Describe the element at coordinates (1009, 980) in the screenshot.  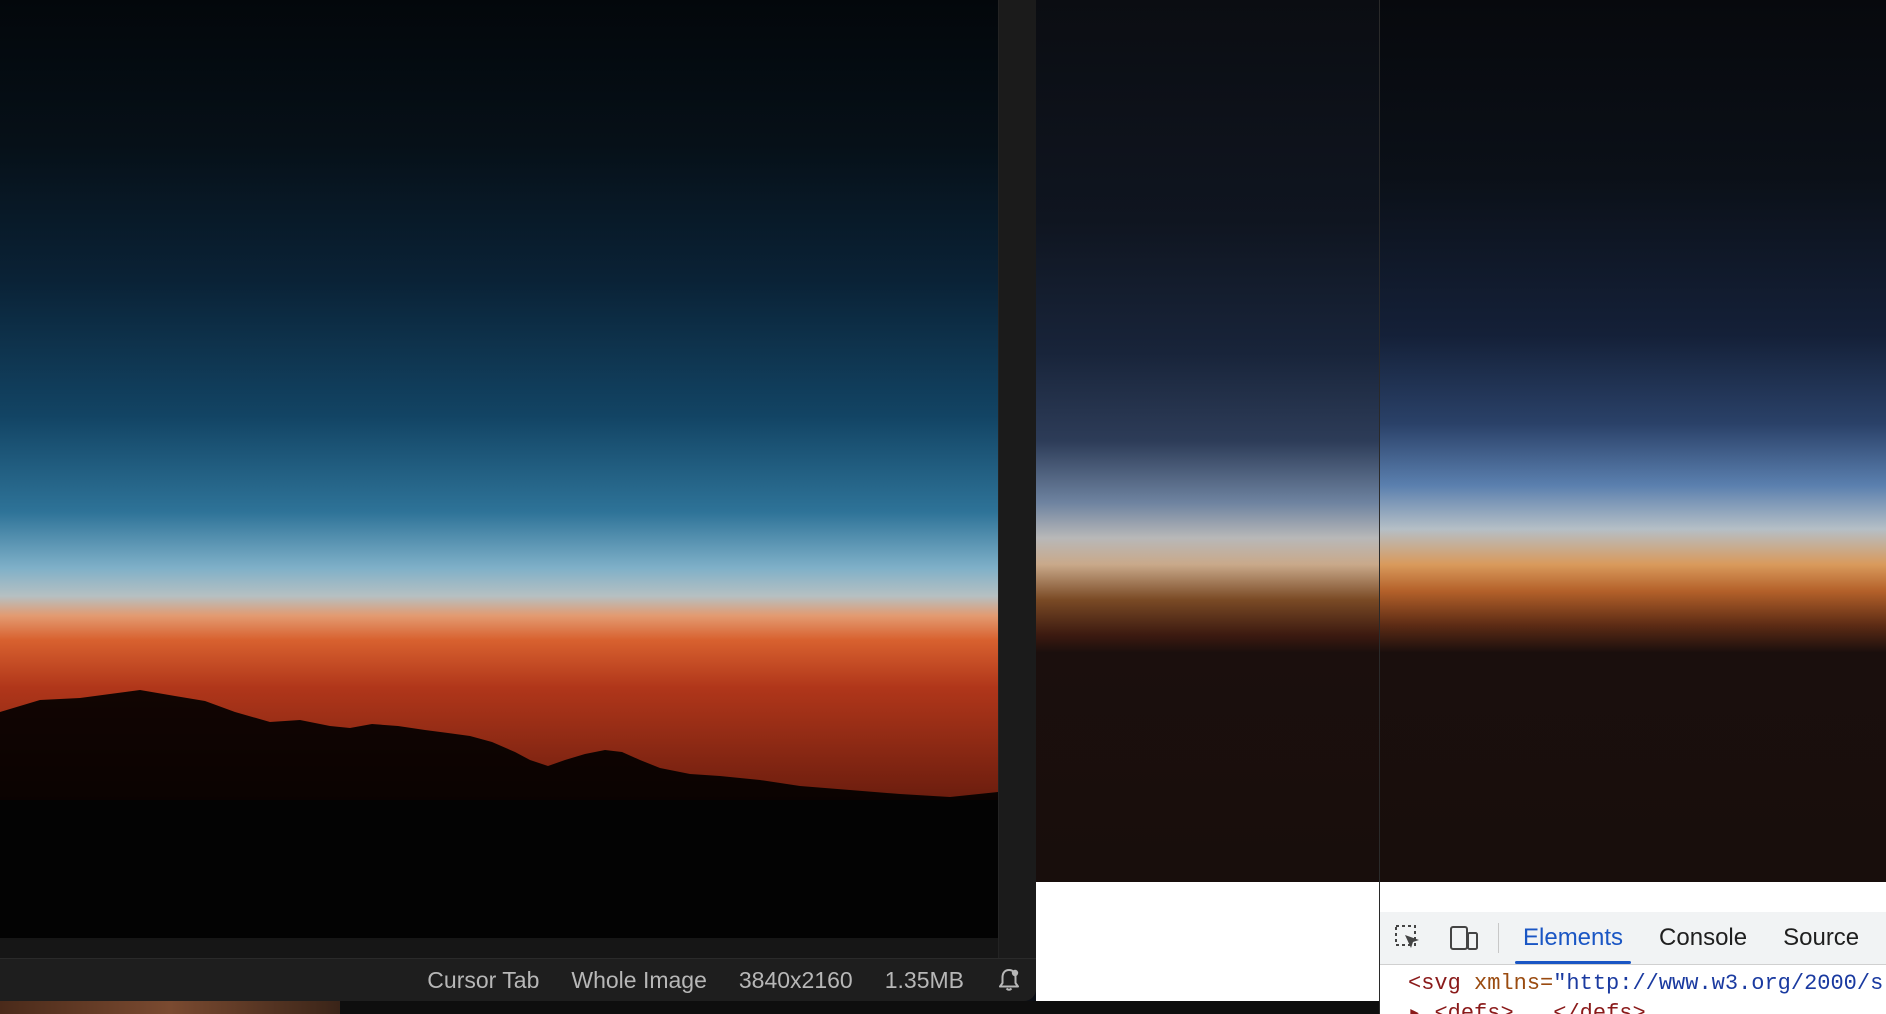
I see `bell-icon` at that location.